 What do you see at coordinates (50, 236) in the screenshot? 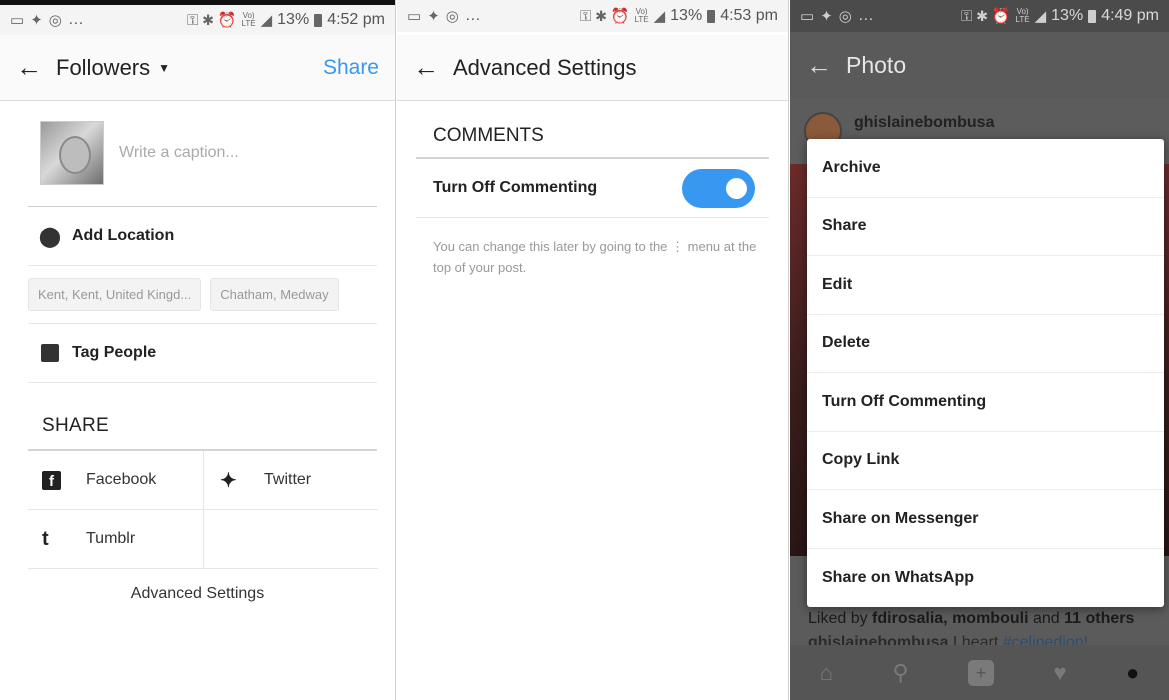
I see `location-pin-icon: ⬤` at bounding box center [50, 236].